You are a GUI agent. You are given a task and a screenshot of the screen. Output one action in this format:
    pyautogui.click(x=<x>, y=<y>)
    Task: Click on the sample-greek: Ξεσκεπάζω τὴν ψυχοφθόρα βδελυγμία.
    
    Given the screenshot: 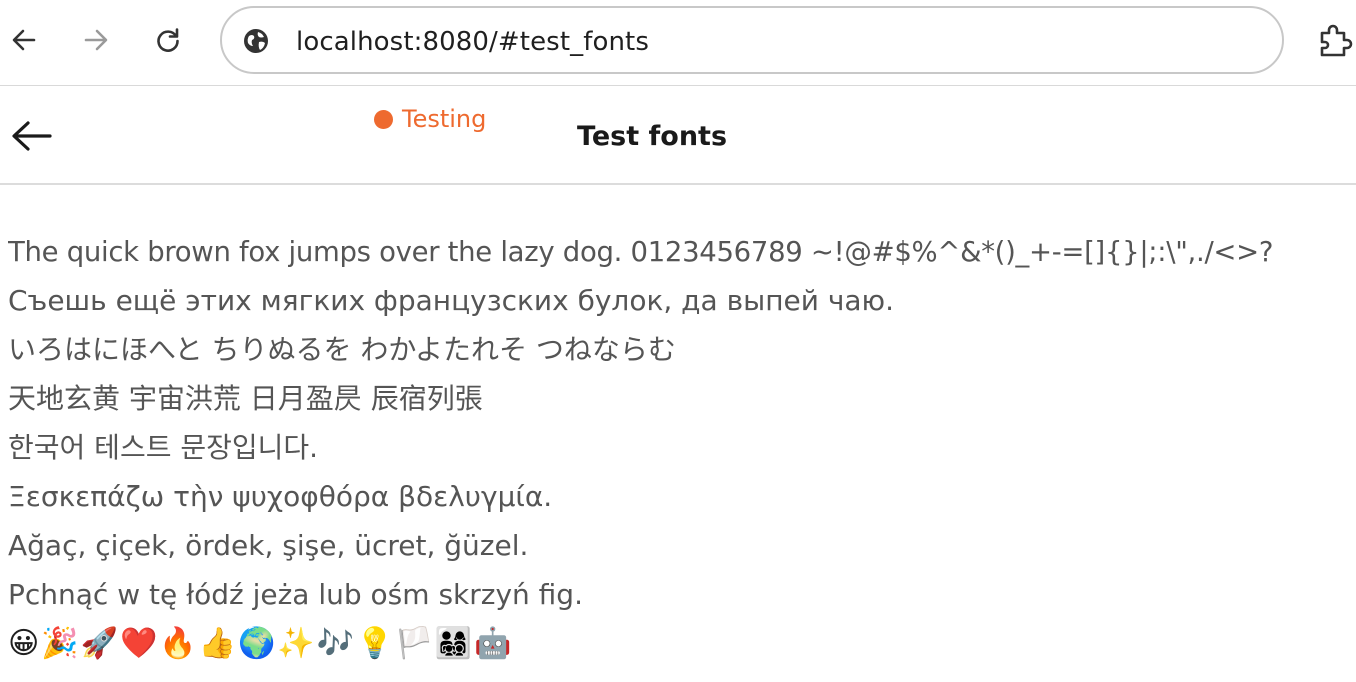 What is the action you would take?
    pyautogui.click(x=280, y=496)
    